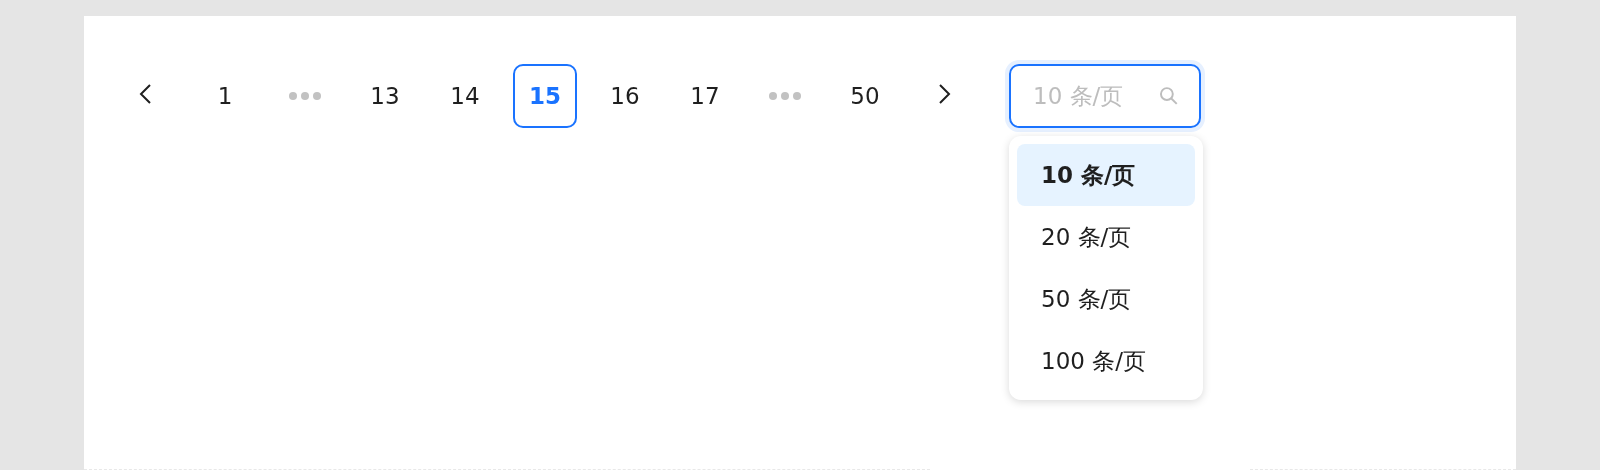  Describe the element at coordinates (1106, 237) in the screenshot. I see `dropdown-option: 20 条/页` at that location.